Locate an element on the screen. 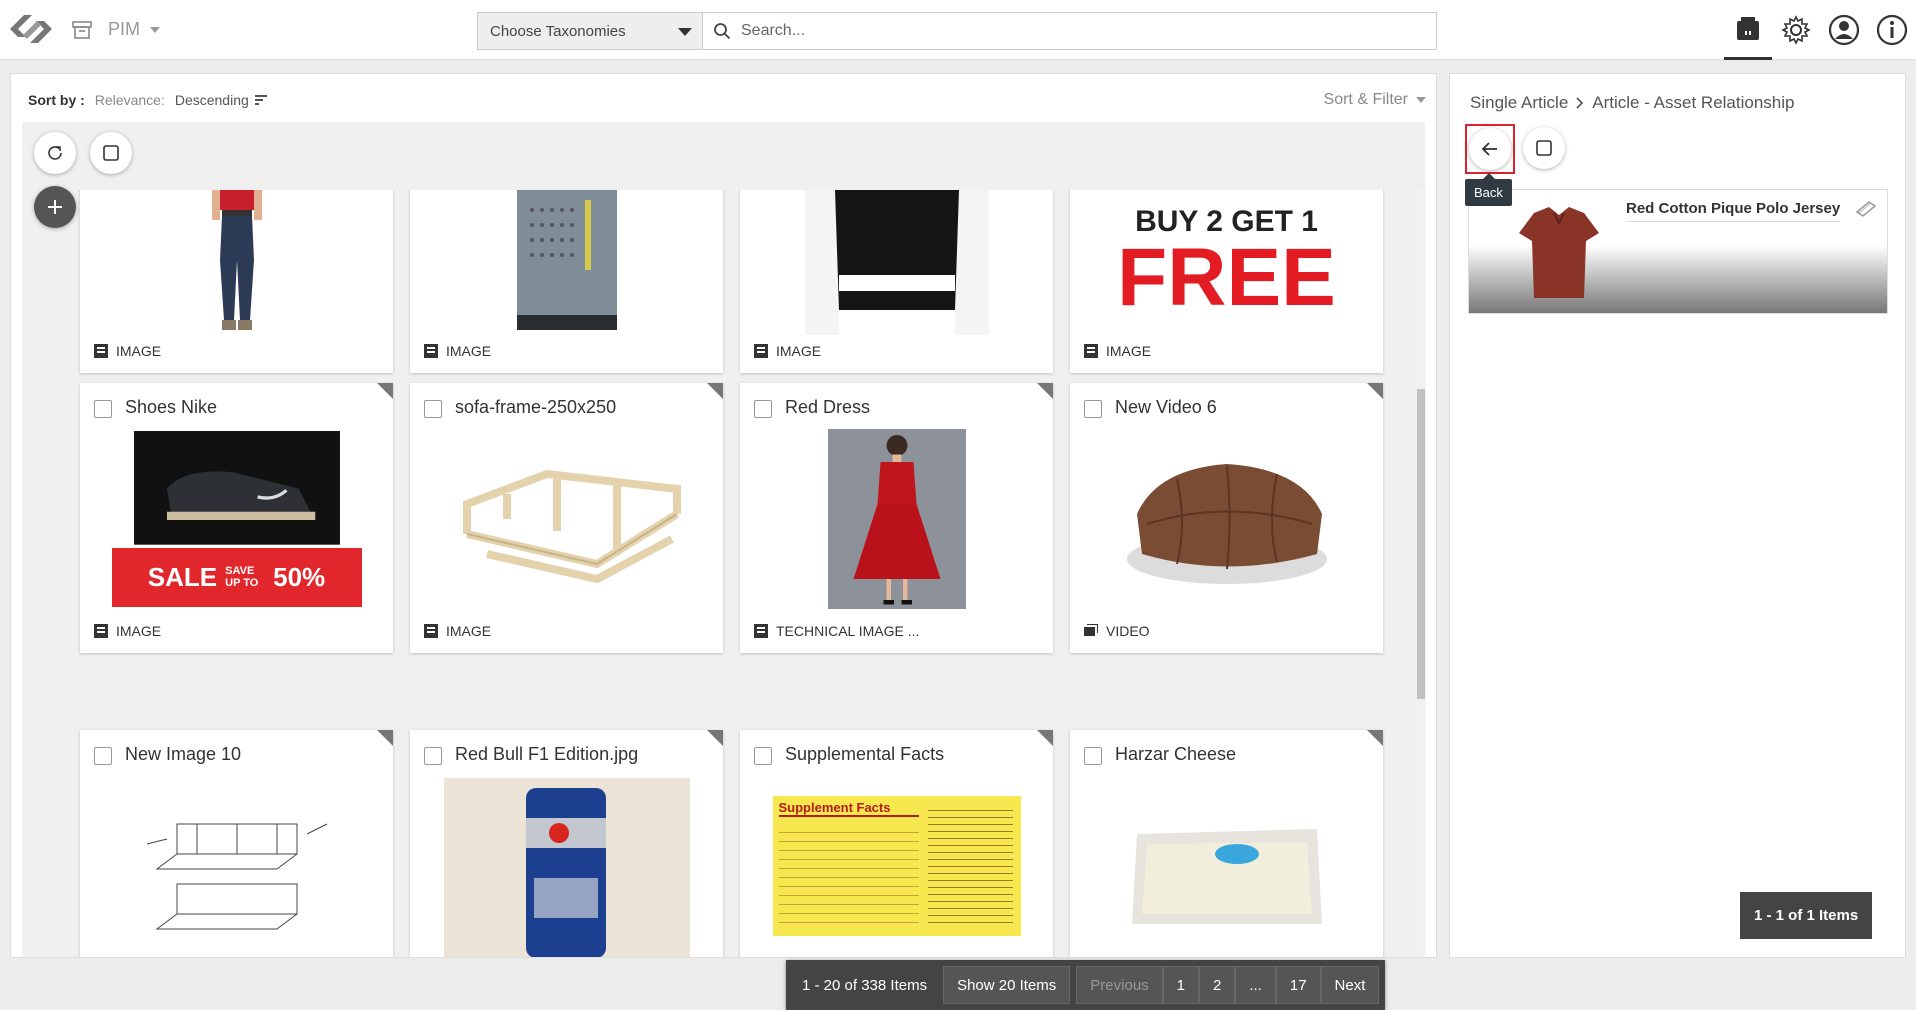  next-page-button: Next is located at coordinates (1350, 985).